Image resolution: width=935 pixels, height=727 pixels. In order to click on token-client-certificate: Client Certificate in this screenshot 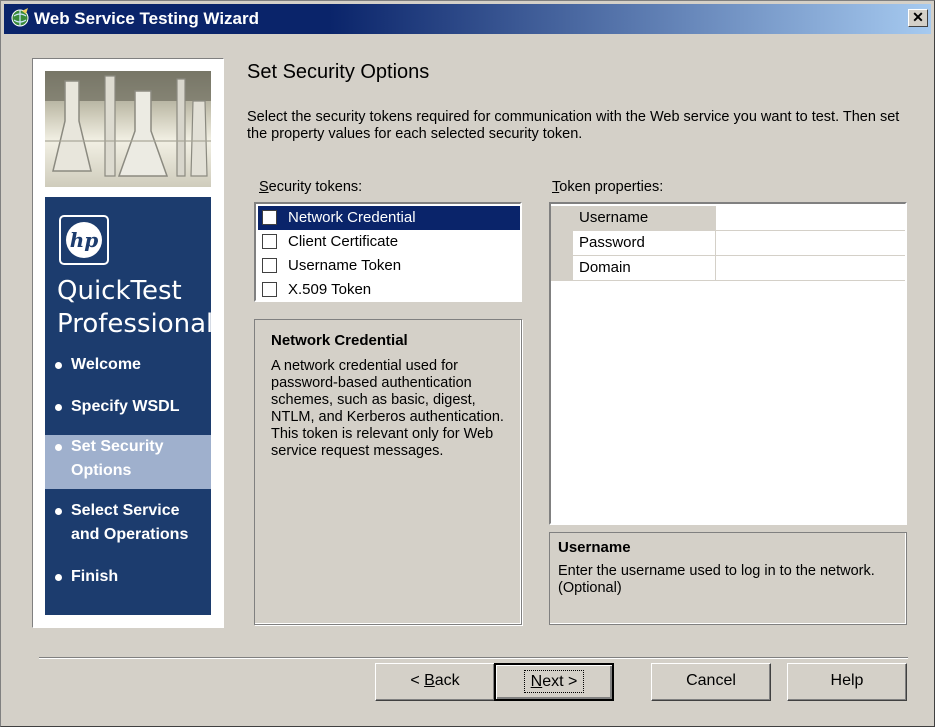, I will do `click(389, 242)`.